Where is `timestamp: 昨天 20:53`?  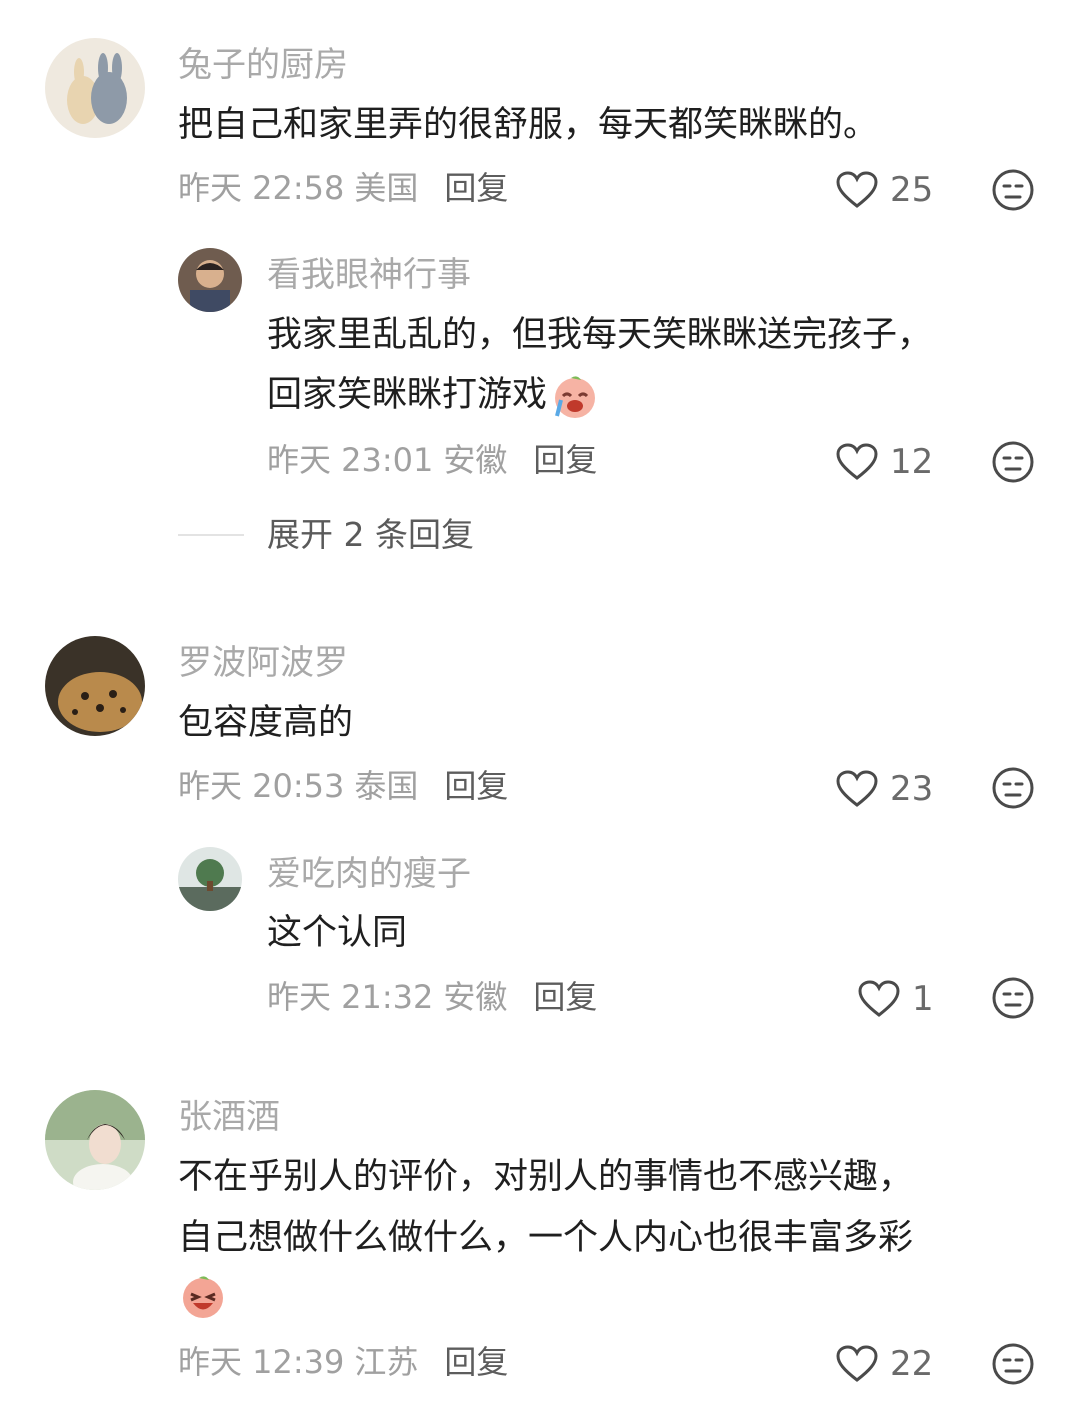 timestamp: 昨天 20:53 is located at coordinates (261, 786).